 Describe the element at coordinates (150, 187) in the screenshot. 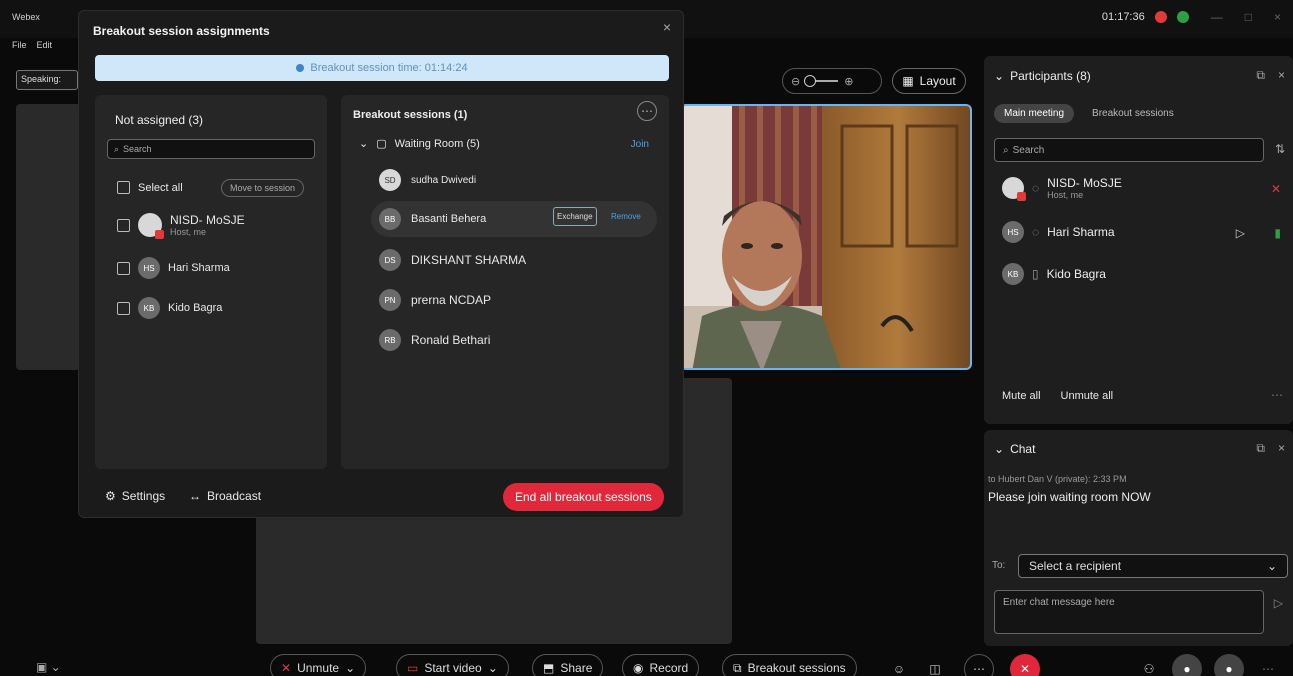

I see `select-all-row: Select all` at that location.